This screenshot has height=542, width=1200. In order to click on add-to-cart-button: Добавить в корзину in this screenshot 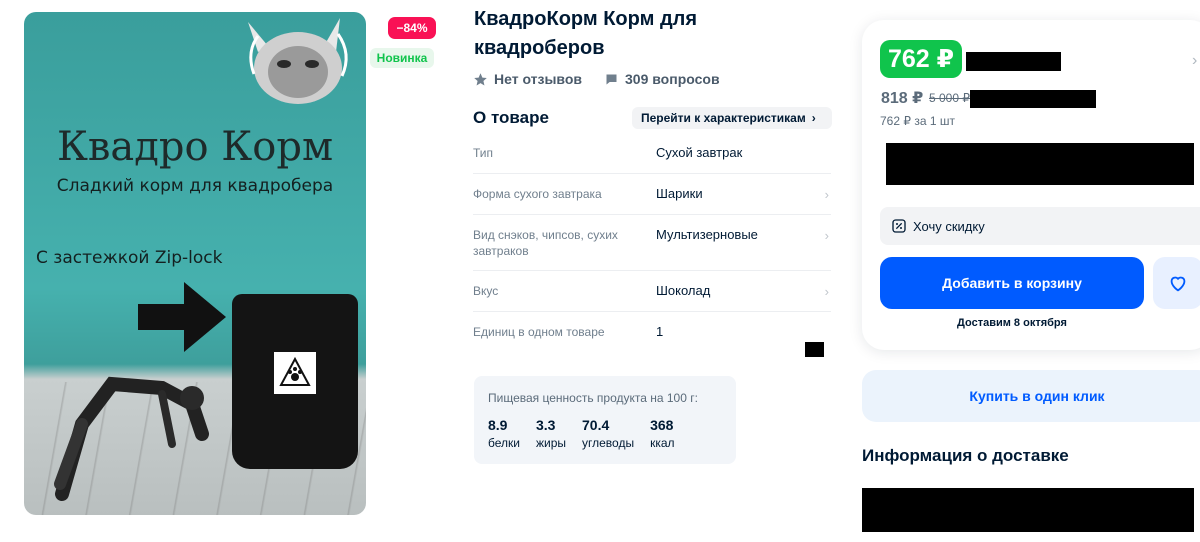, I will do `click(1012, 283)`.